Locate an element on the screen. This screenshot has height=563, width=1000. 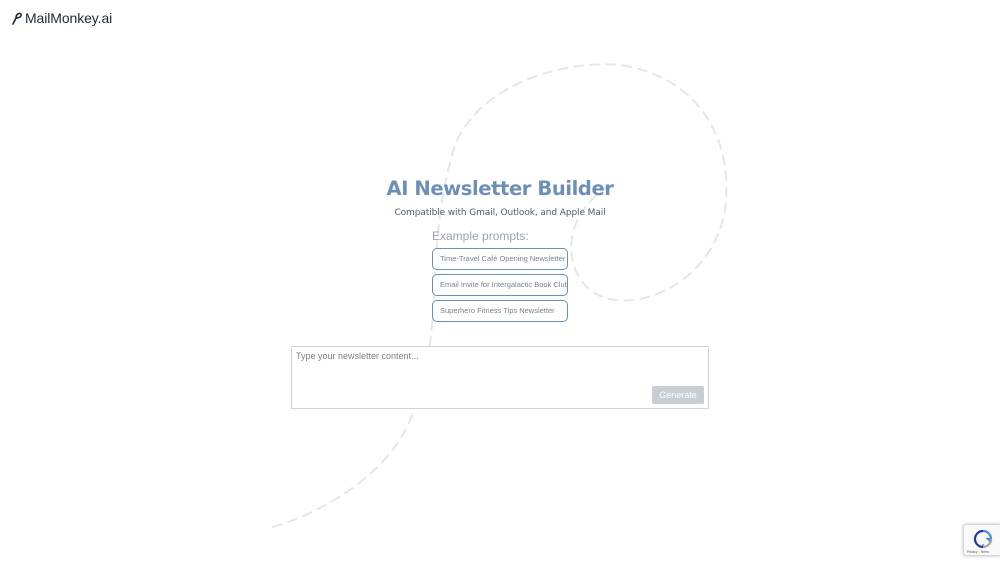
prompt-button-time-travel-cafe: Time-Travel Café Opening Newsletter is located at coordinates (500, 259).